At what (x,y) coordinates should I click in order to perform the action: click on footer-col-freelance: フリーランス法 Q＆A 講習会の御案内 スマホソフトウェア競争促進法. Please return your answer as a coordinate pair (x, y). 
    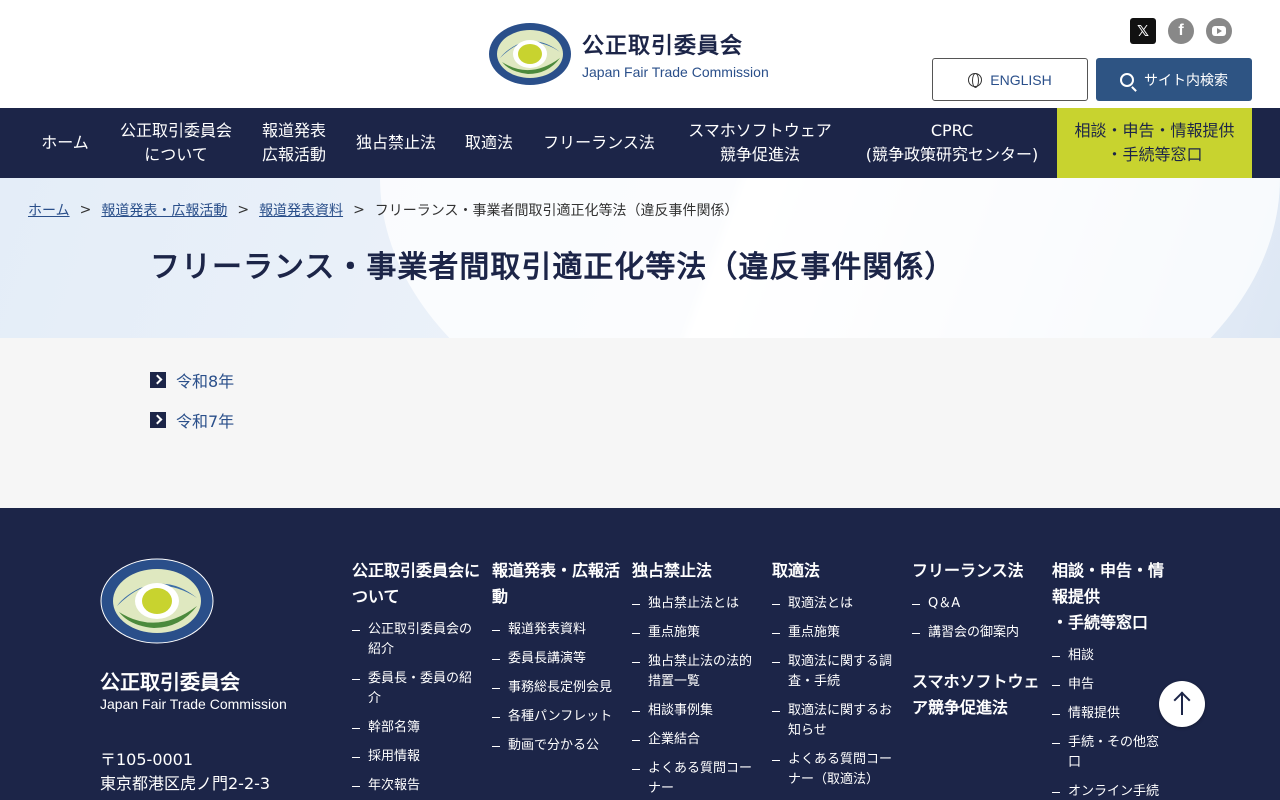
    Looking at the image, I should click on (977, 639).